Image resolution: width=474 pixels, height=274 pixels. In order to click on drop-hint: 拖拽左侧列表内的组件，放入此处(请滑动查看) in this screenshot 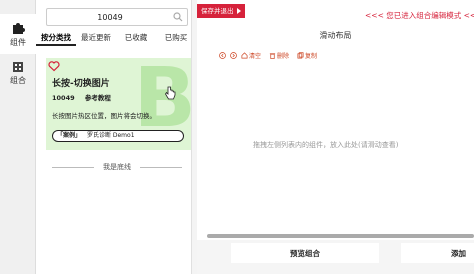, I will do `click(326, 145)`.